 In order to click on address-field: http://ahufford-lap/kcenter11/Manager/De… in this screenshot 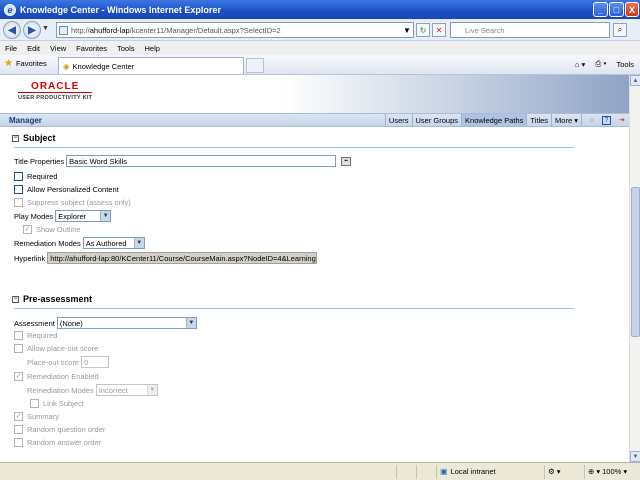, I will do `click(235, 30)`.